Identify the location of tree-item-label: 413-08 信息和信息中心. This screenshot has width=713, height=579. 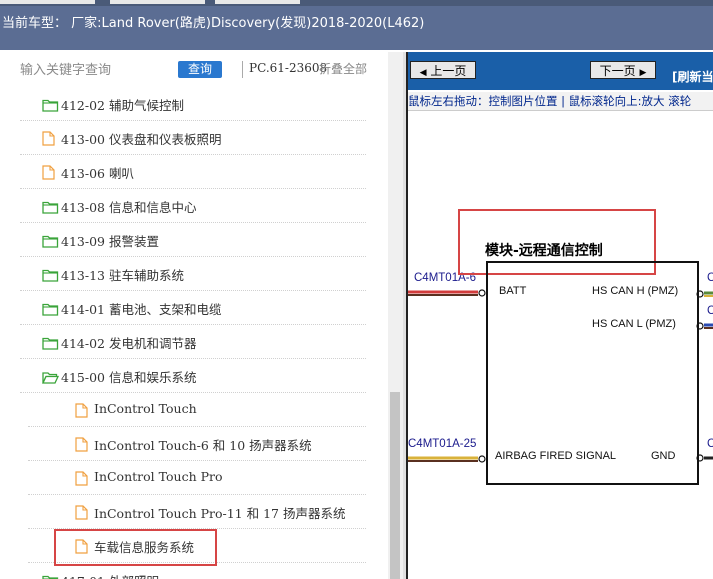
(129, 207).